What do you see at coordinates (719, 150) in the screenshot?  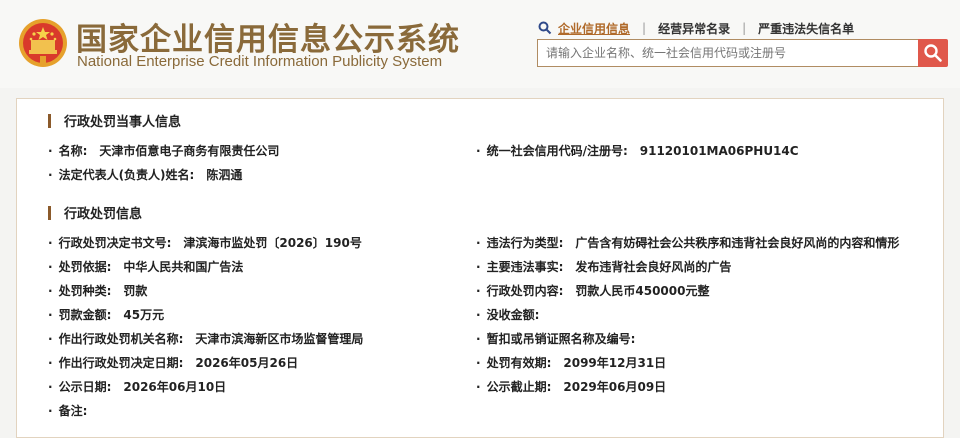 I see `credit-code: 91120101MA06PHU14C` at bounding box center [719, 150].